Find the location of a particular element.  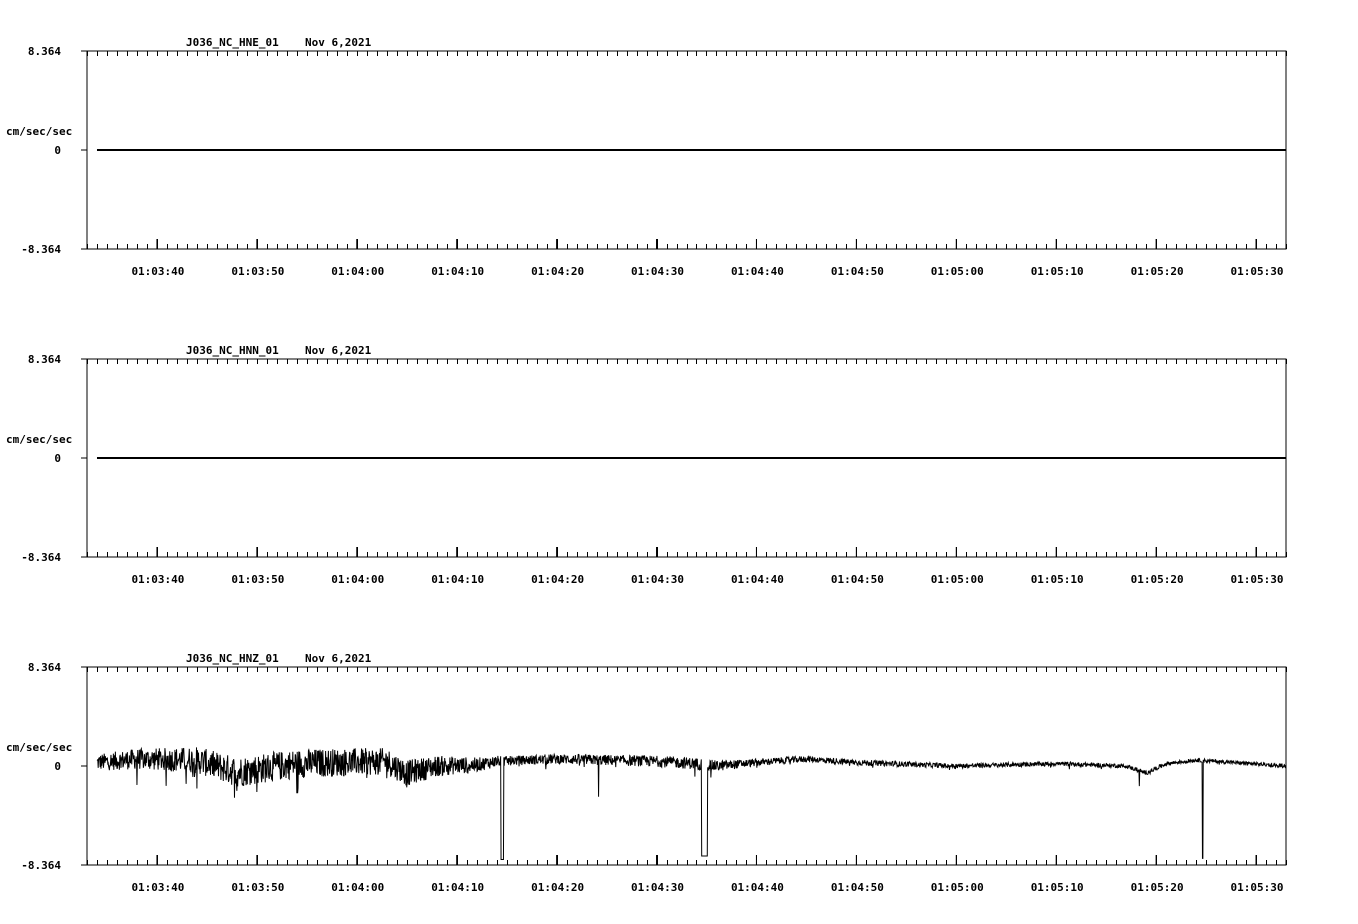

trace-title: J036_NC_HNN_01 is located at coordinates (232, 350).